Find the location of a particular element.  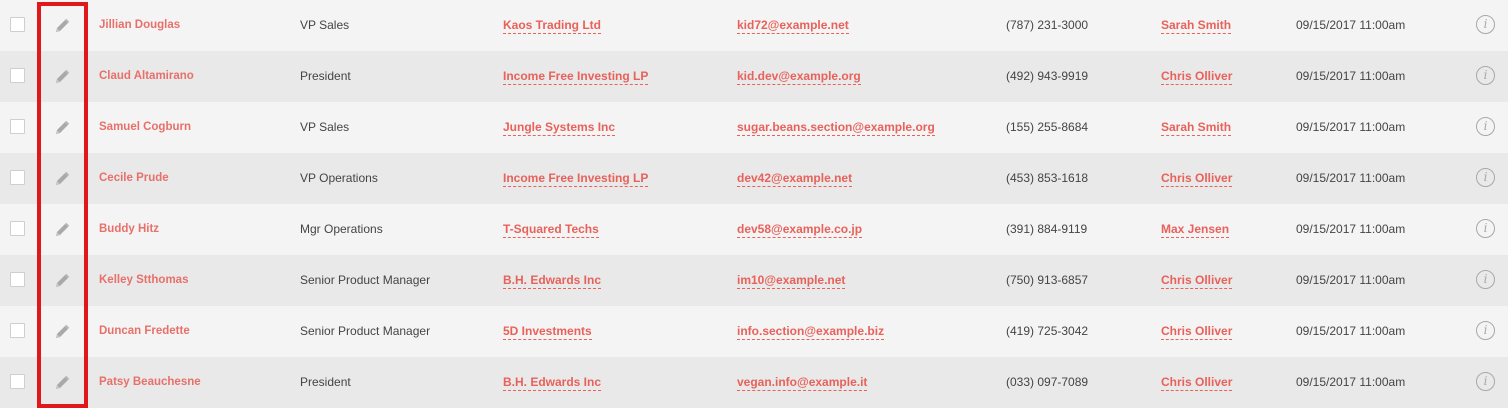

email-link: vegan.info@example.it is located at coordinates (802, 383).